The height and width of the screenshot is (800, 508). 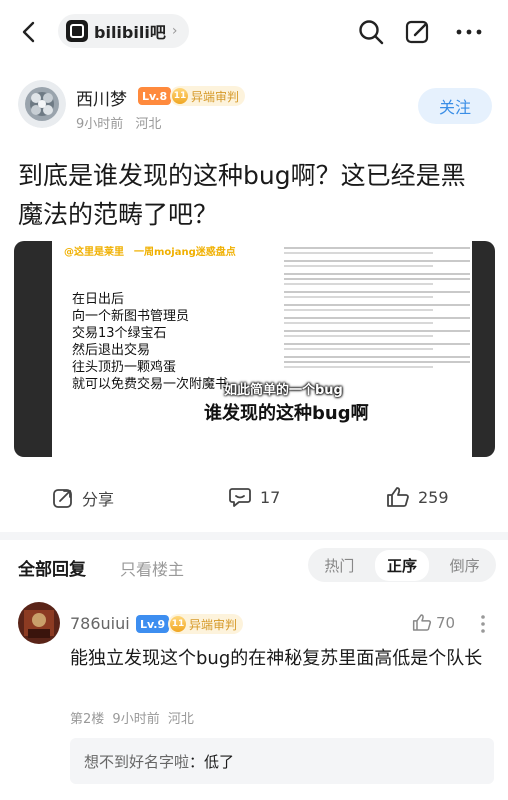 I want to click on post-meta: 9小时前 河北, so click(x=118, y=122).